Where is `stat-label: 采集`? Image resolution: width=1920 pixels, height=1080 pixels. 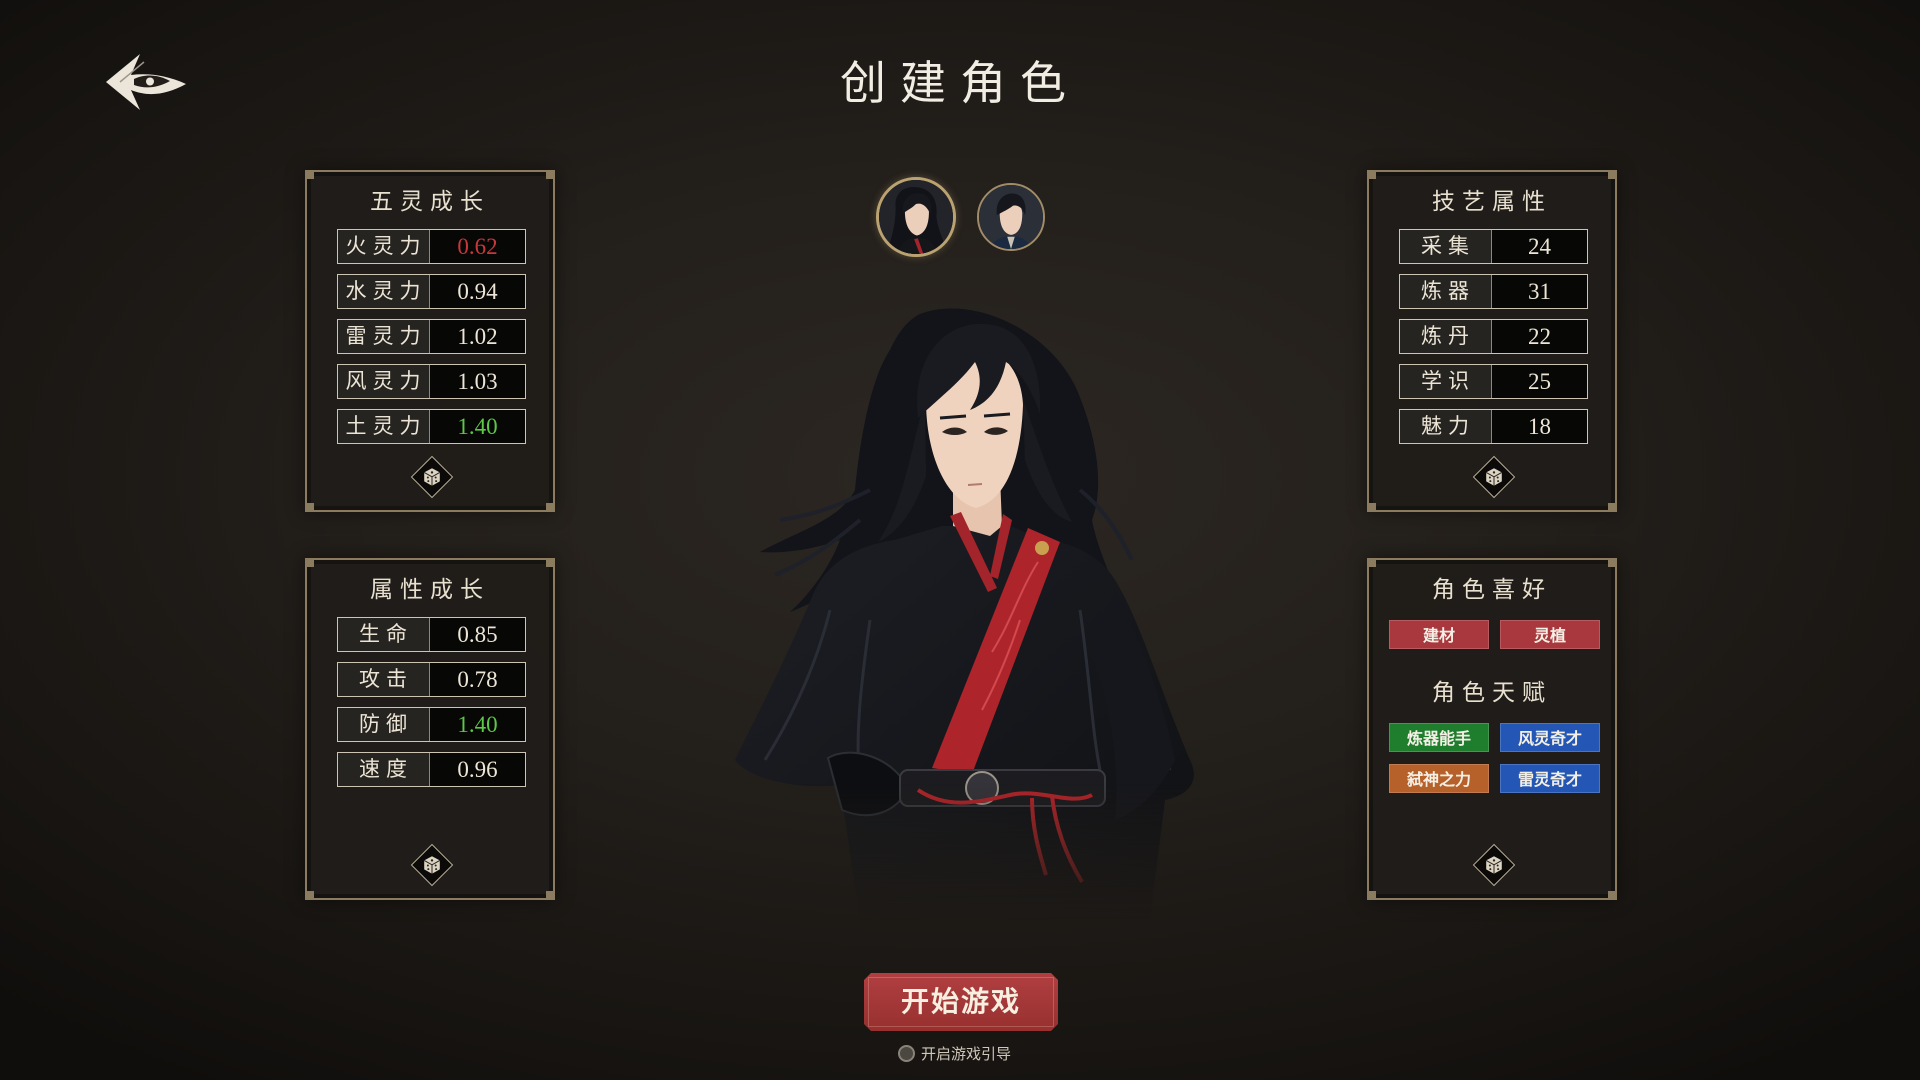
stat-label: 采集 is located at coordinates (1446, 246).